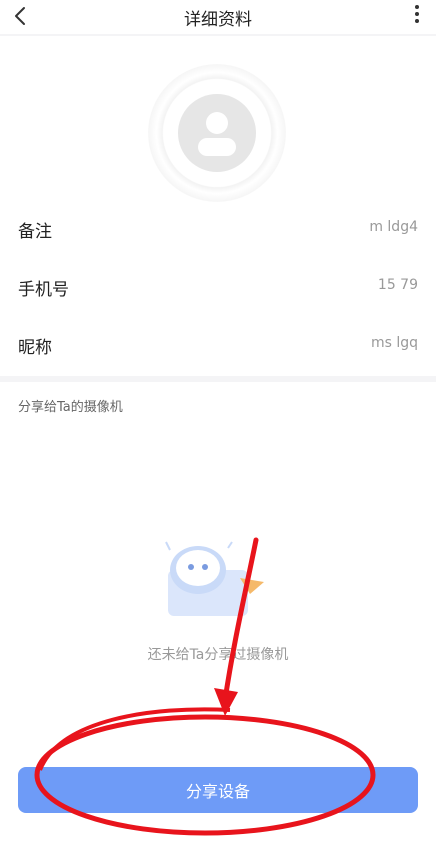 The width and height of the screenshot is (436, 842). Describe the element at coordinates (70, 407) in the screenshot. I see `section-title: 分享给Ta的摄像机` at that location.